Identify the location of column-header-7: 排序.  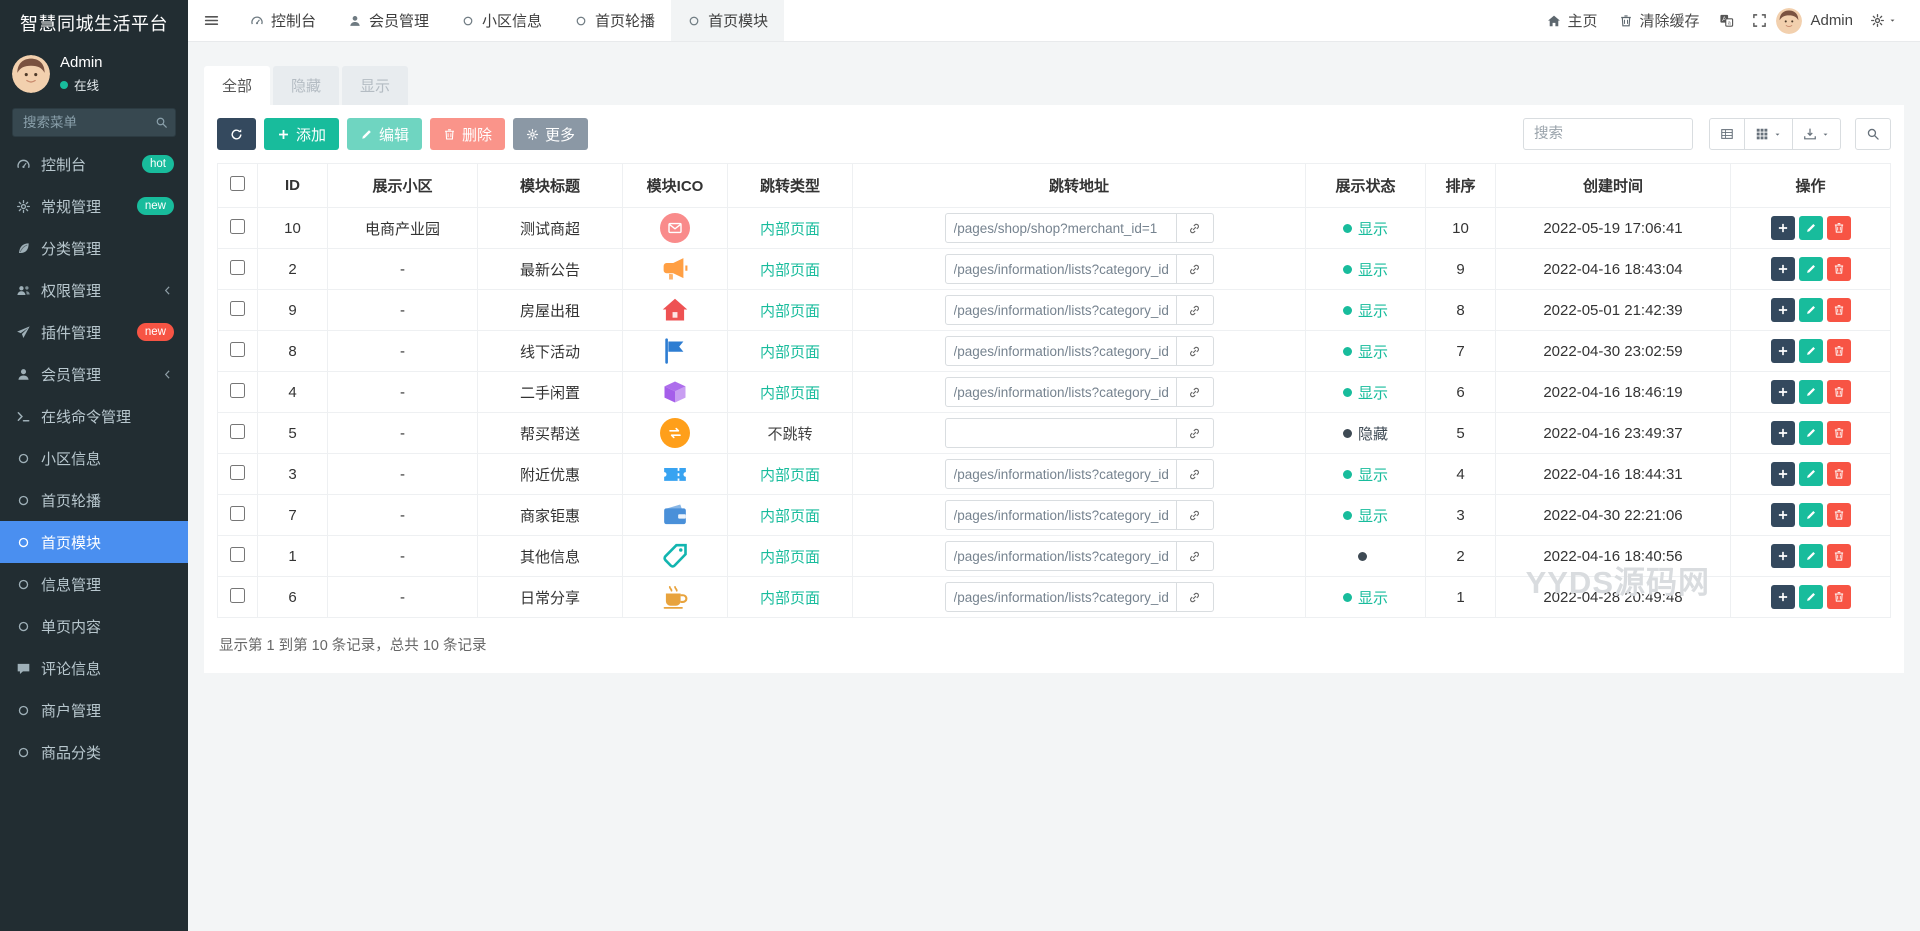
(1460, 185).